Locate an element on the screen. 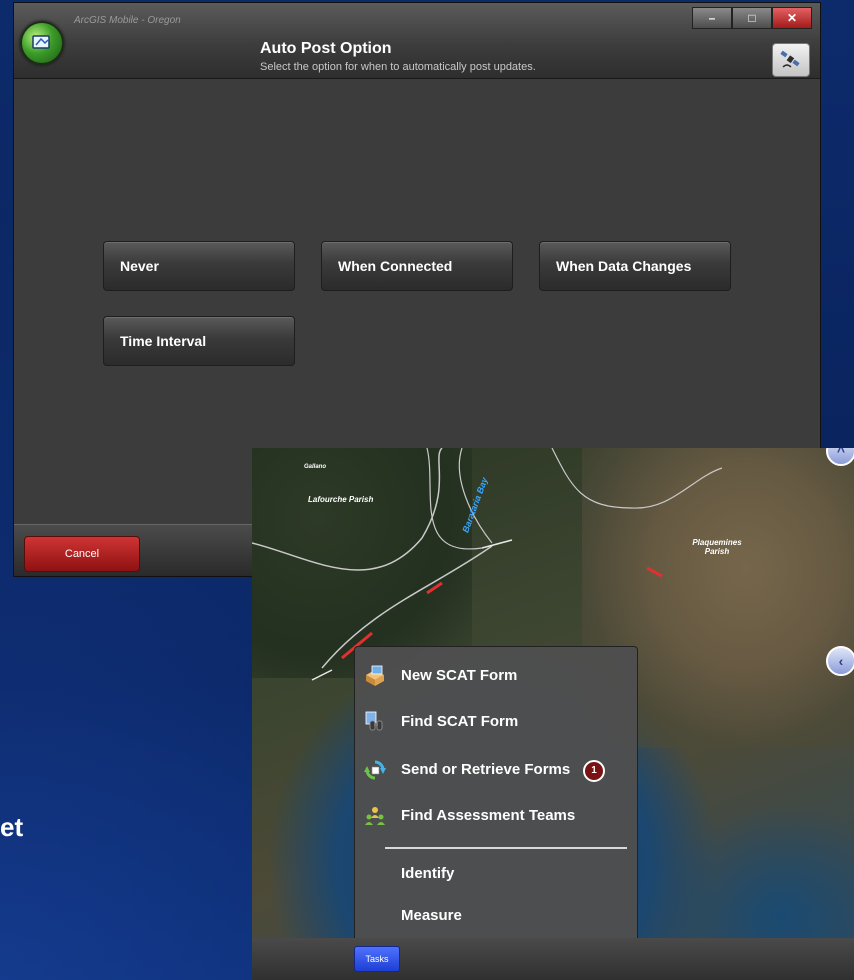 This screenshot has height=980, width=854. sync-icon is located at coordinates (375, 770).